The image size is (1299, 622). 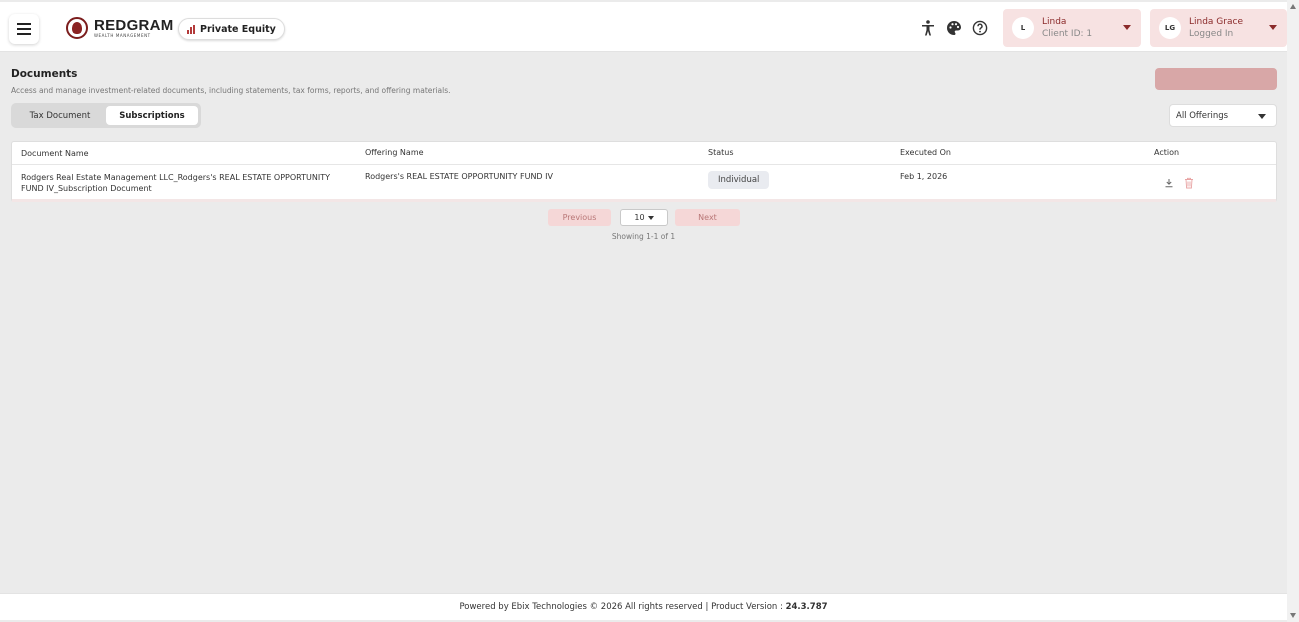 What do you see at coordinates (1211, 34) in the screenshot?
I see `user-status: Logged In` at bounding box center [1211, 34].